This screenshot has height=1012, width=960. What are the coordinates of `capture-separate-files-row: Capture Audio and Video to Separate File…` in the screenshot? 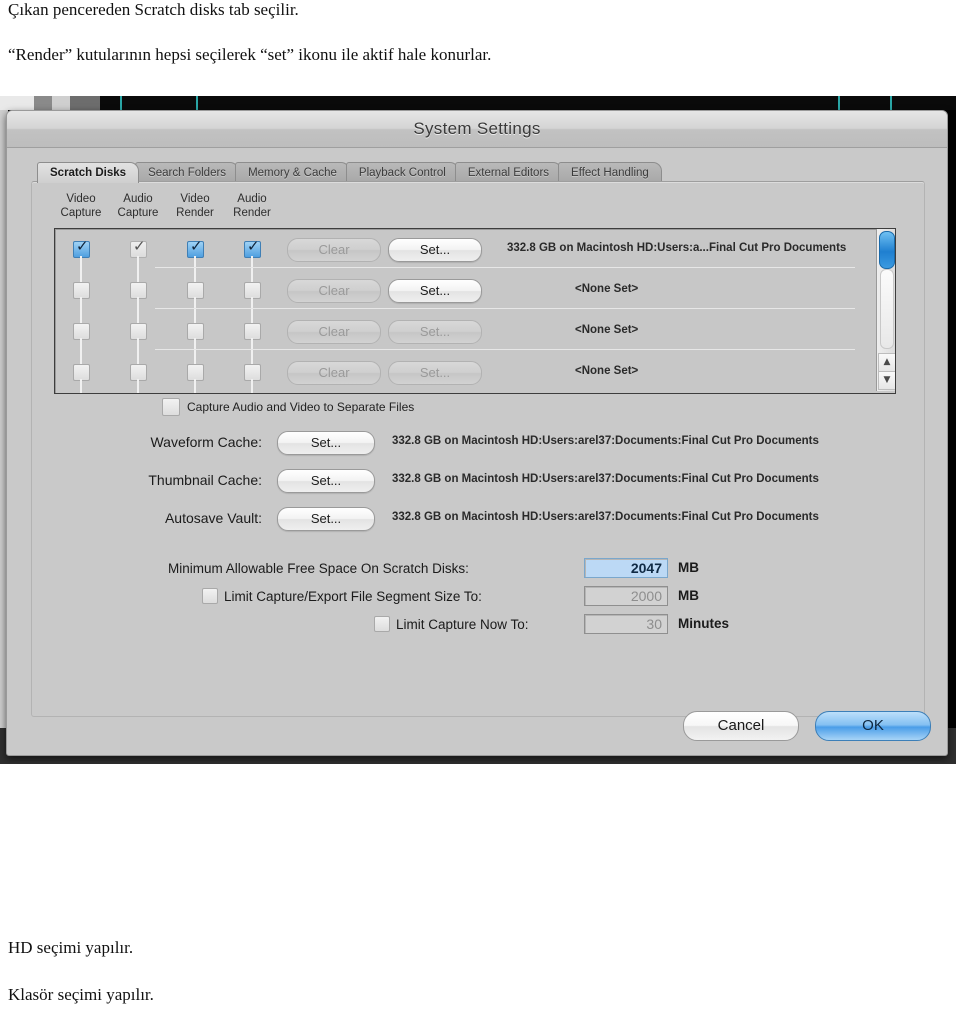 It's located at (288, 407).